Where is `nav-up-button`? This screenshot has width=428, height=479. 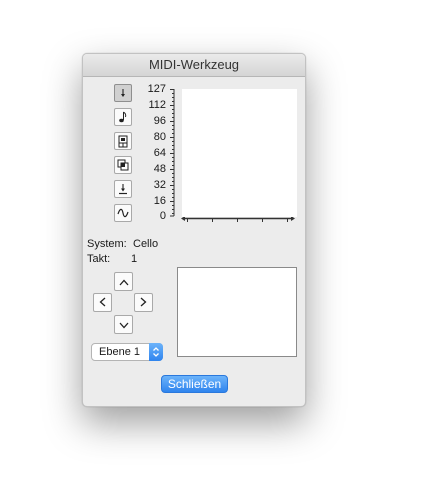
nav-up-button is located at coordinates (123, 281).